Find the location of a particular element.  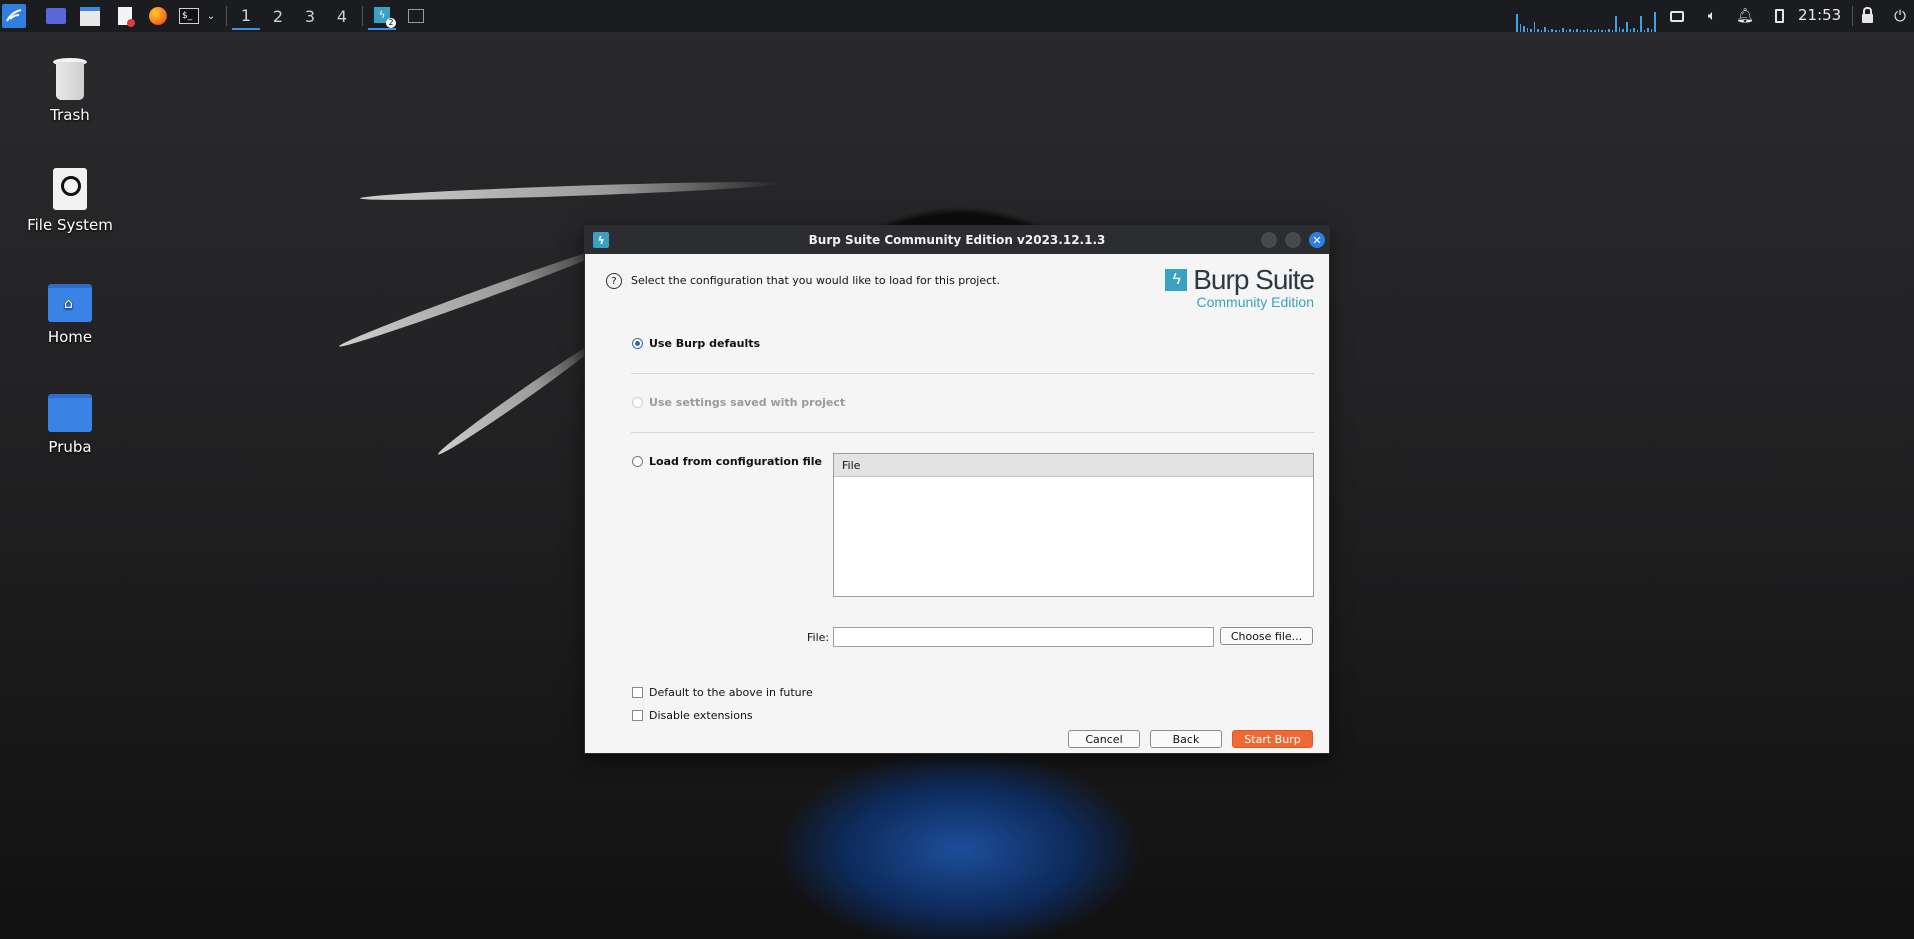

minimize-button is located at coordinates (1269, 240).